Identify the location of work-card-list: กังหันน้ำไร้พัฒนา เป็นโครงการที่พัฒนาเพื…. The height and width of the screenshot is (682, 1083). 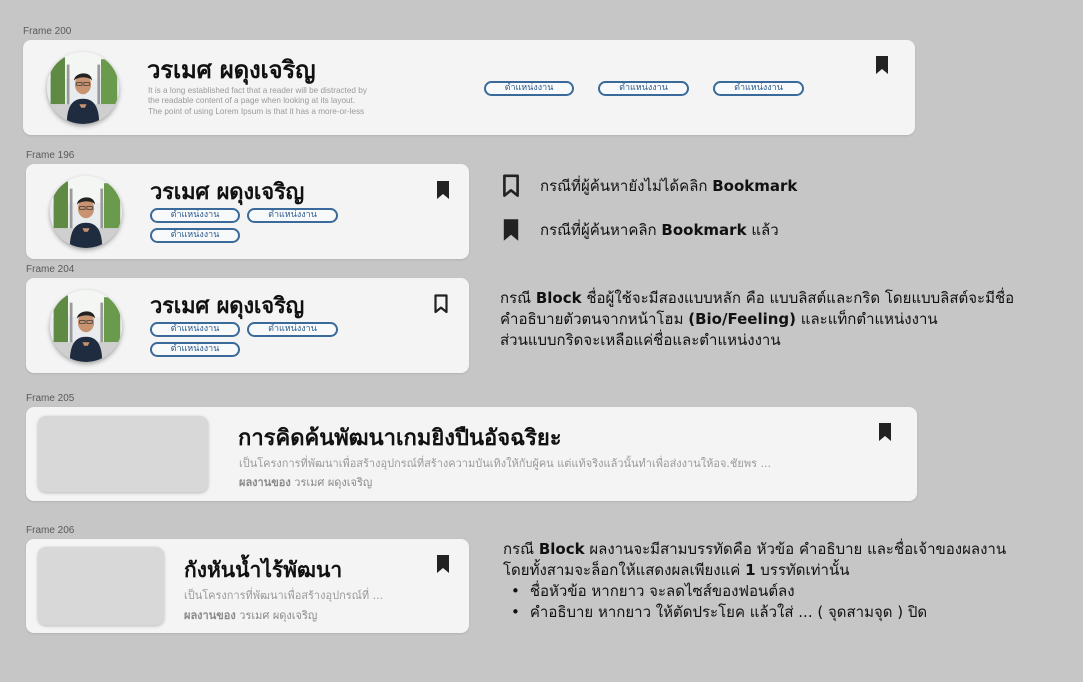
(247, 586).